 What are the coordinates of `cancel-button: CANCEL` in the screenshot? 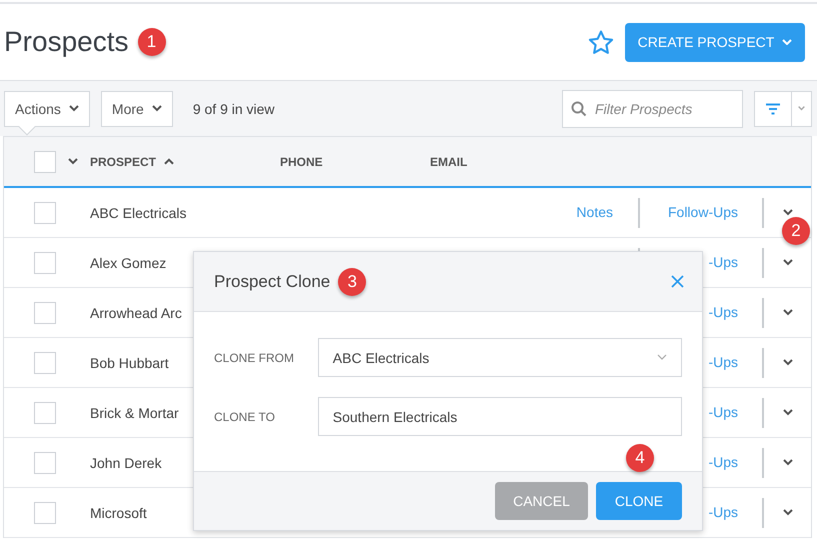 It's located at (541, 501).